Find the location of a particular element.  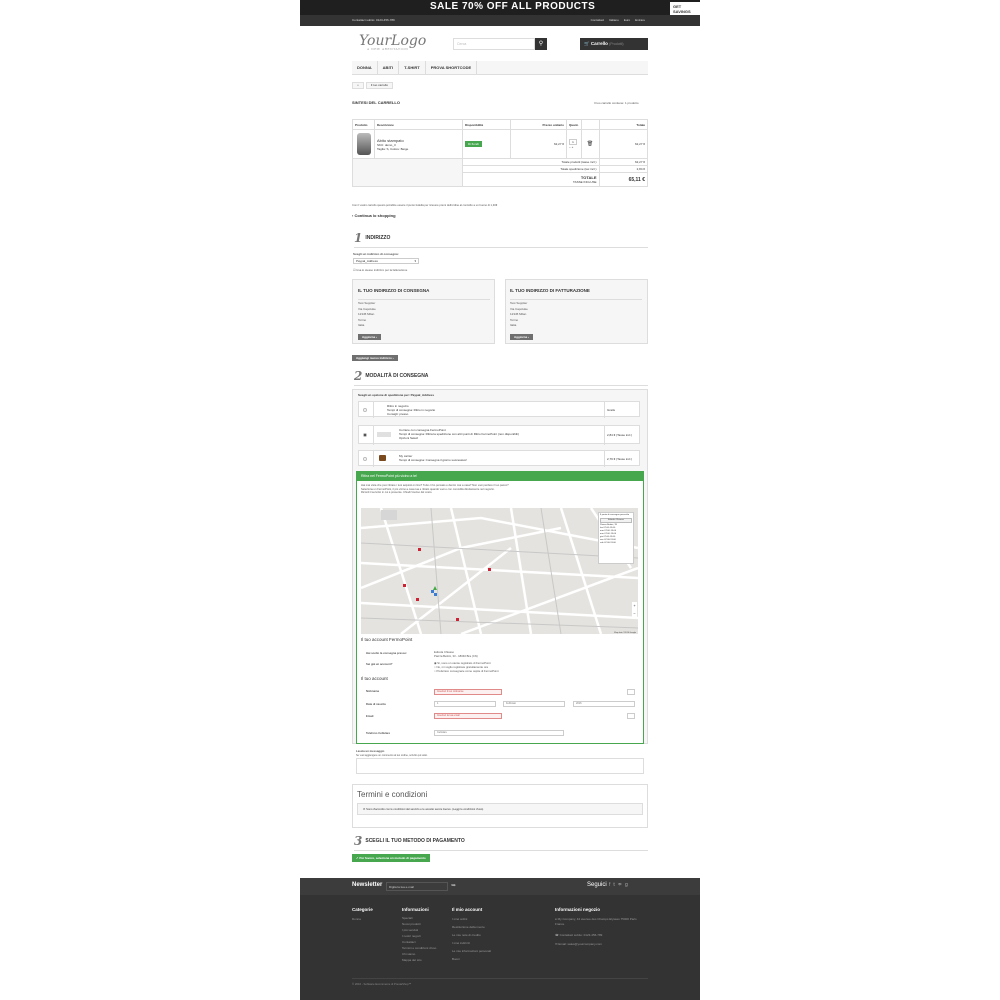

stock-badge: Di fiondi is located at coordinates (473, 144).